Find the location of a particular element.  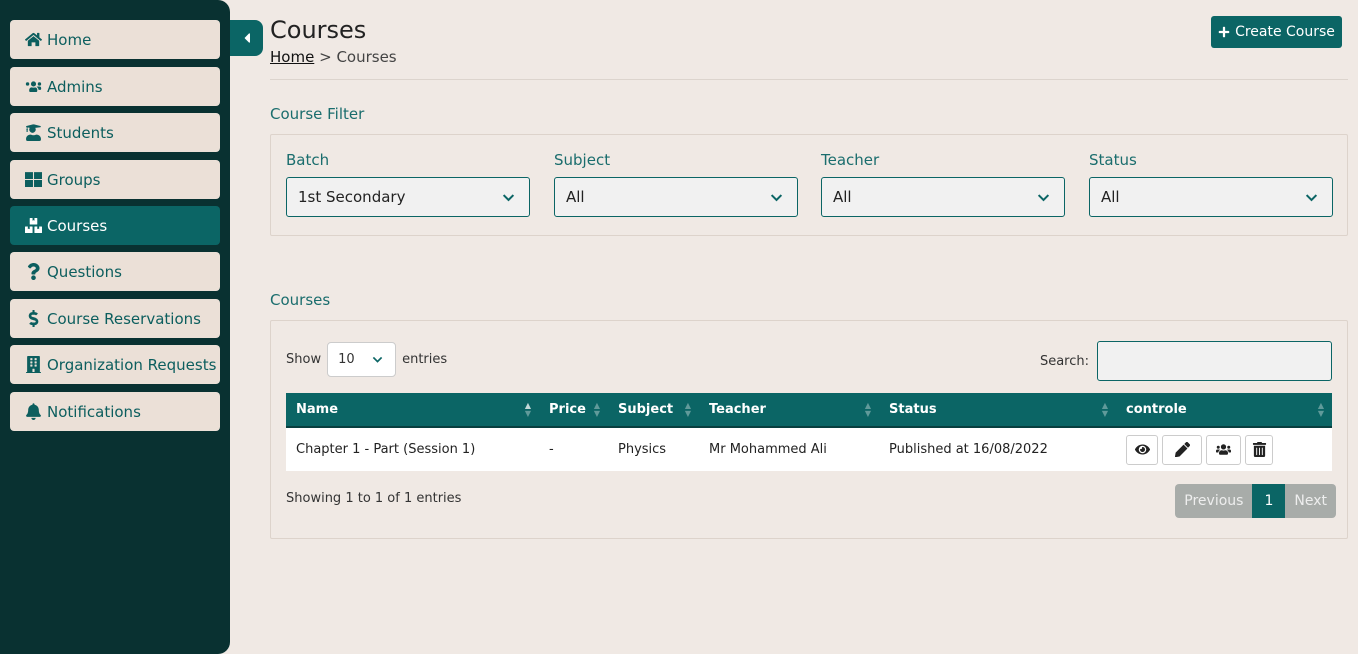

view-button is located at coordinates (1142, 449).